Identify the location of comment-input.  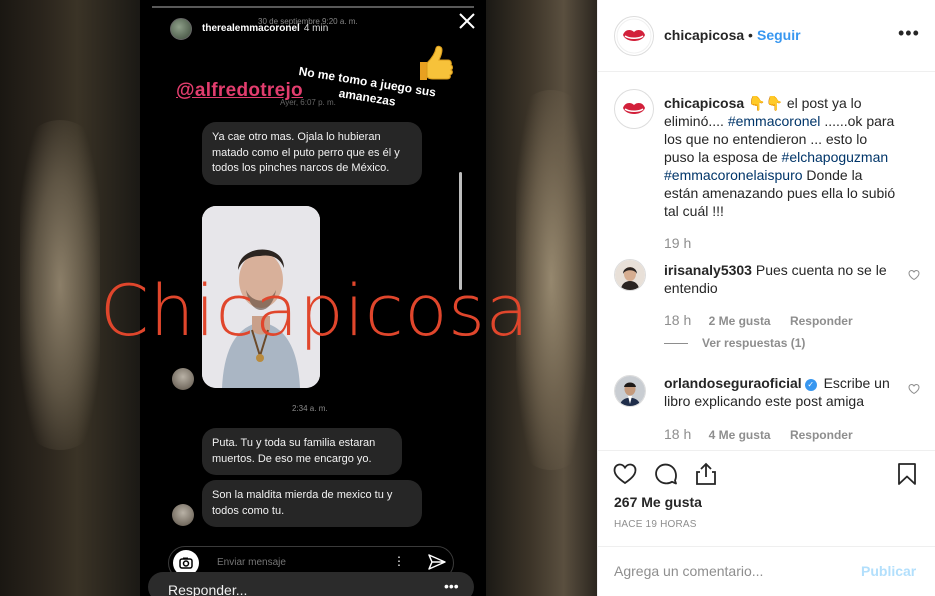
(729, 571).